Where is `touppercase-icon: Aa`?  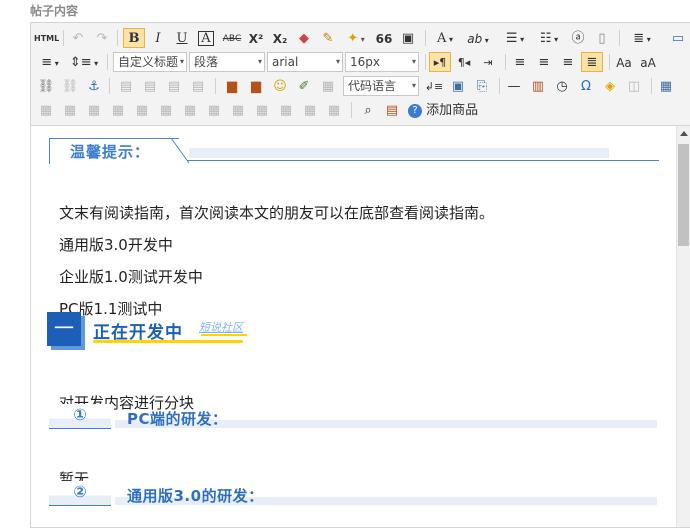 touppercase-icon: Aa is located at coordinates (624, 62).